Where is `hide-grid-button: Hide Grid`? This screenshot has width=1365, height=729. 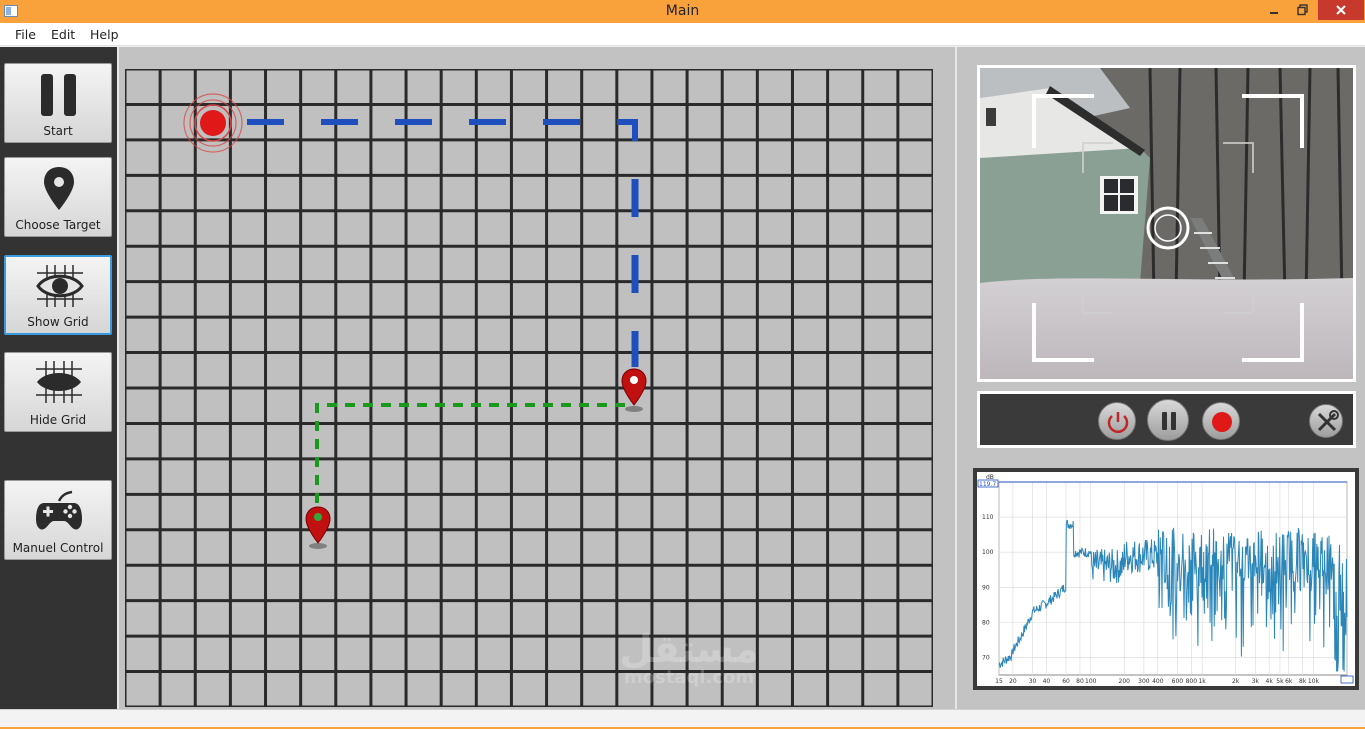
hide-grid-button: Hide Grid is located at coordinates (58, 392).